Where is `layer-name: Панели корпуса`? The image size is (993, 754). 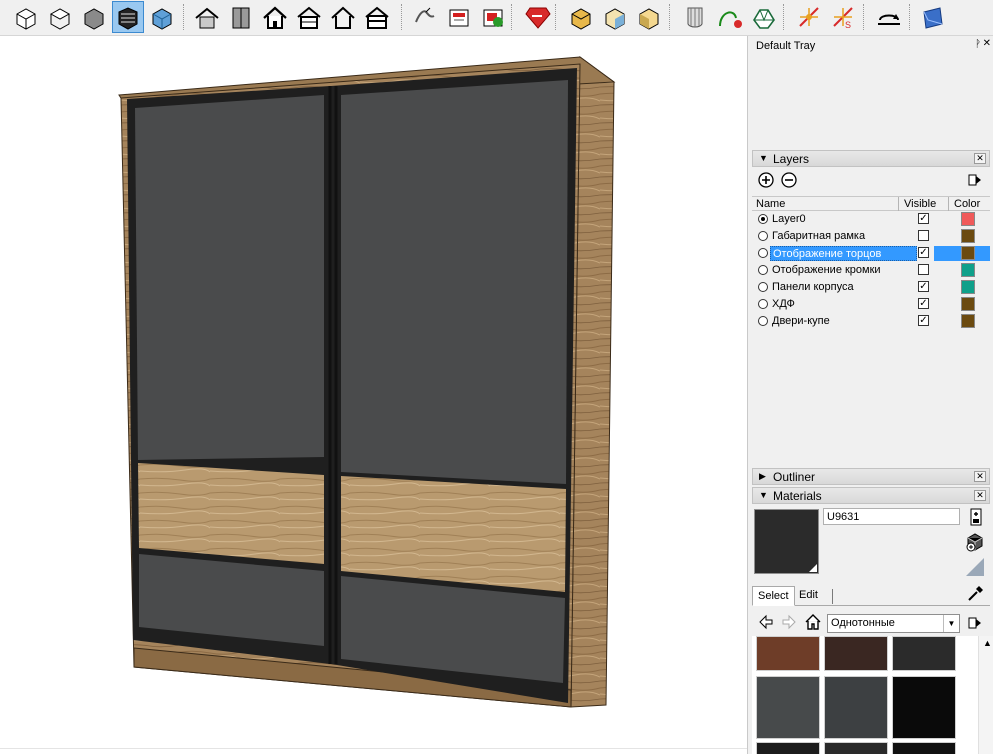 layer-name: Панели корпуса is located at coordinates (813, 287).